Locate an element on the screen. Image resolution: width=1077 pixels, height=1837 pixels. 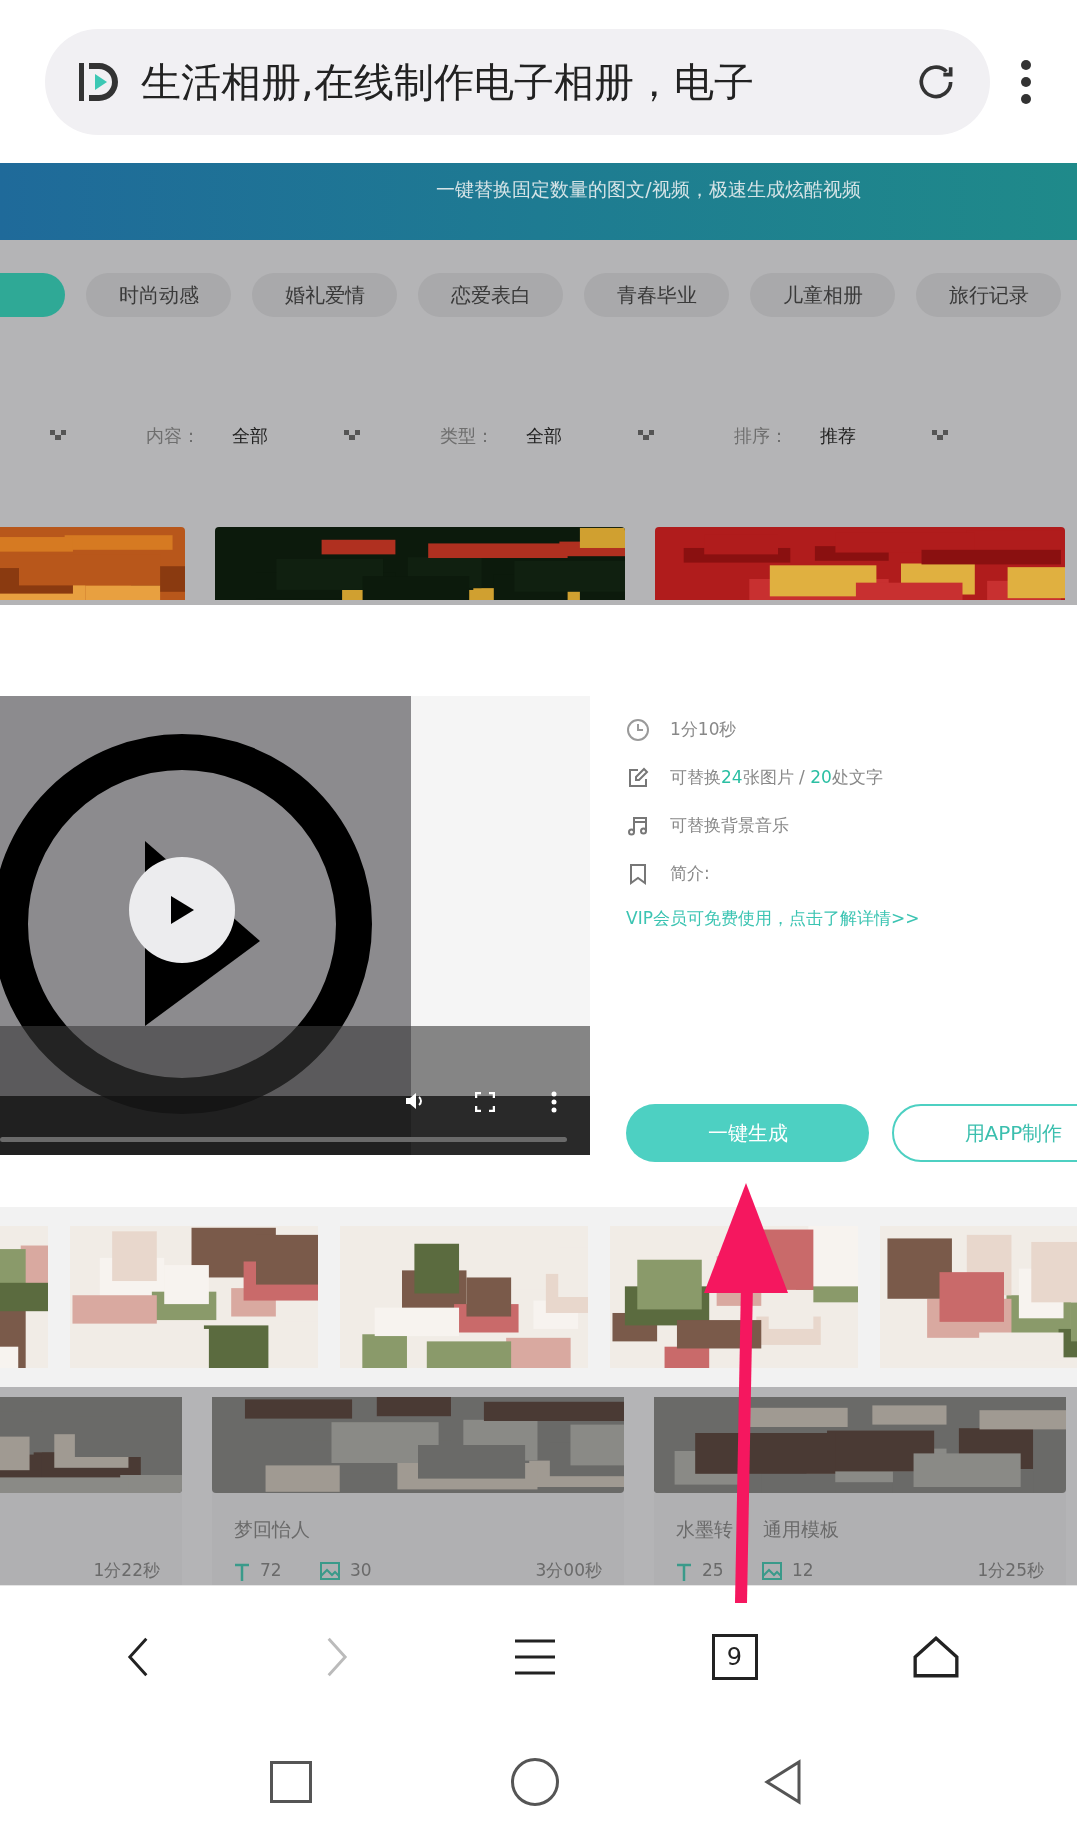
replace-count-text: 可替换24张图片 / 20处文字 is located at coordinates (776, 778).